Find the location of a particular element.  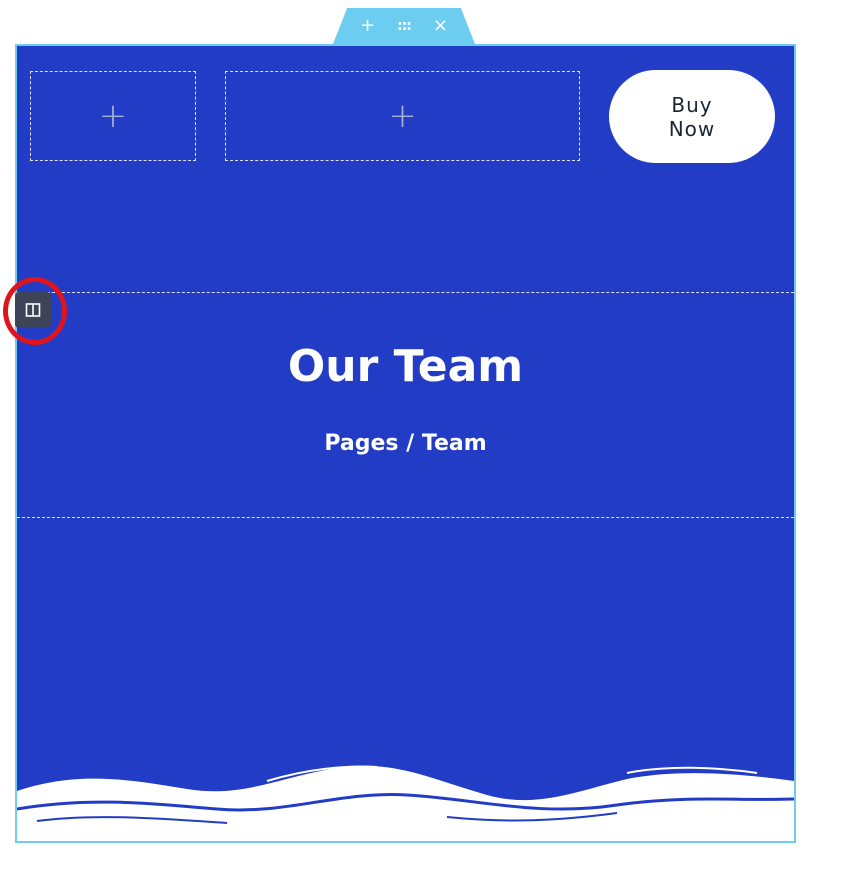

section-handle-toolbar: + ::: × is located at coordinates (404, 26).